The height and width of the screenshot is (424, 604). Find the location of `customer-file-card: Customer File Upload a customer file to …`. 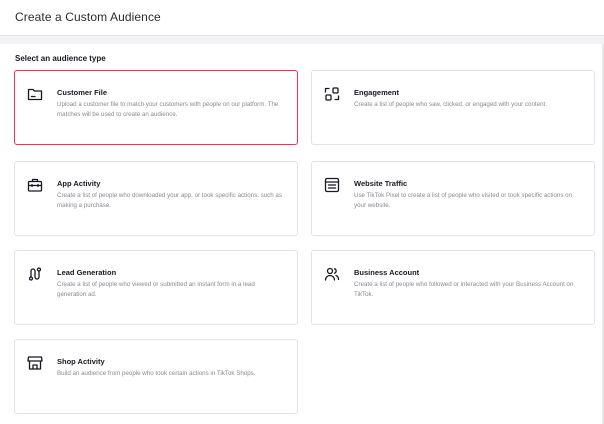

customer-file-card: Customer File Upload a customer file to … is located at coordinates (156, 107).